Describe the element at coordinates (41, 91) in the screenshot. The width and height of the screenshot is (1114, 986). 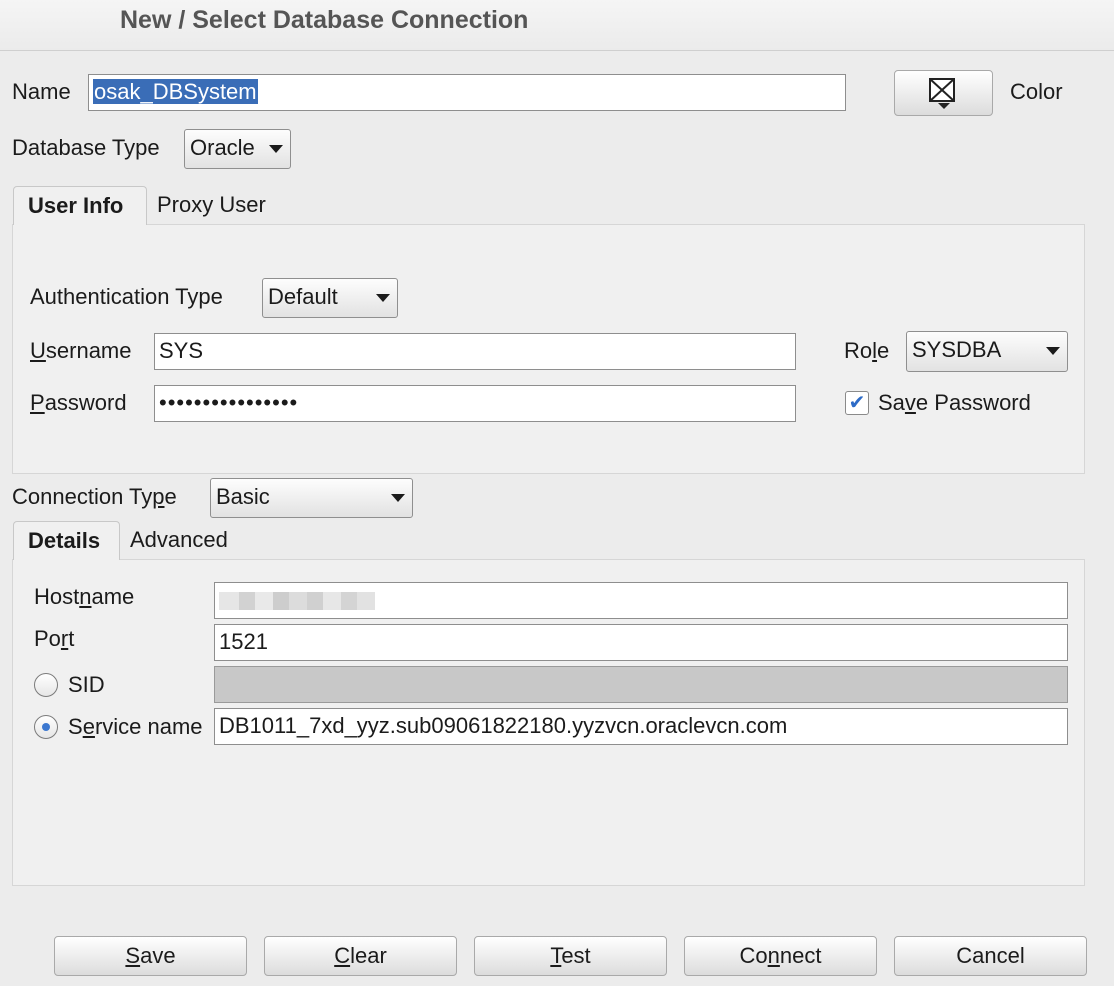
I see `name-label: Name` at that location.